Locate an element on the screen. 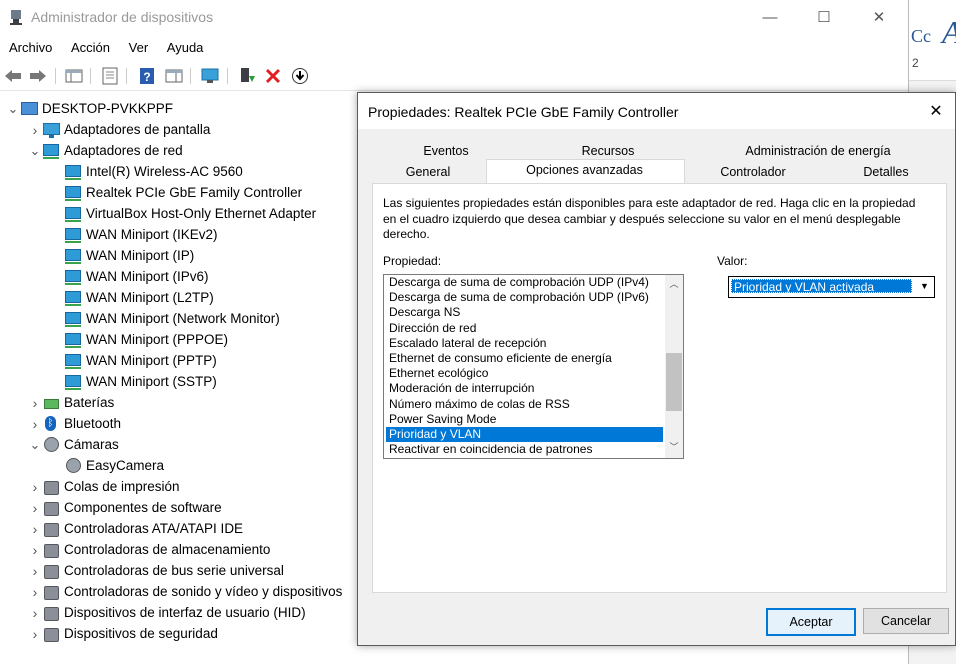 This screenshot has height=664, width=956. value-dropdown: Prioridad y VLAN activada ▼ is located at coordinates (831, 287).